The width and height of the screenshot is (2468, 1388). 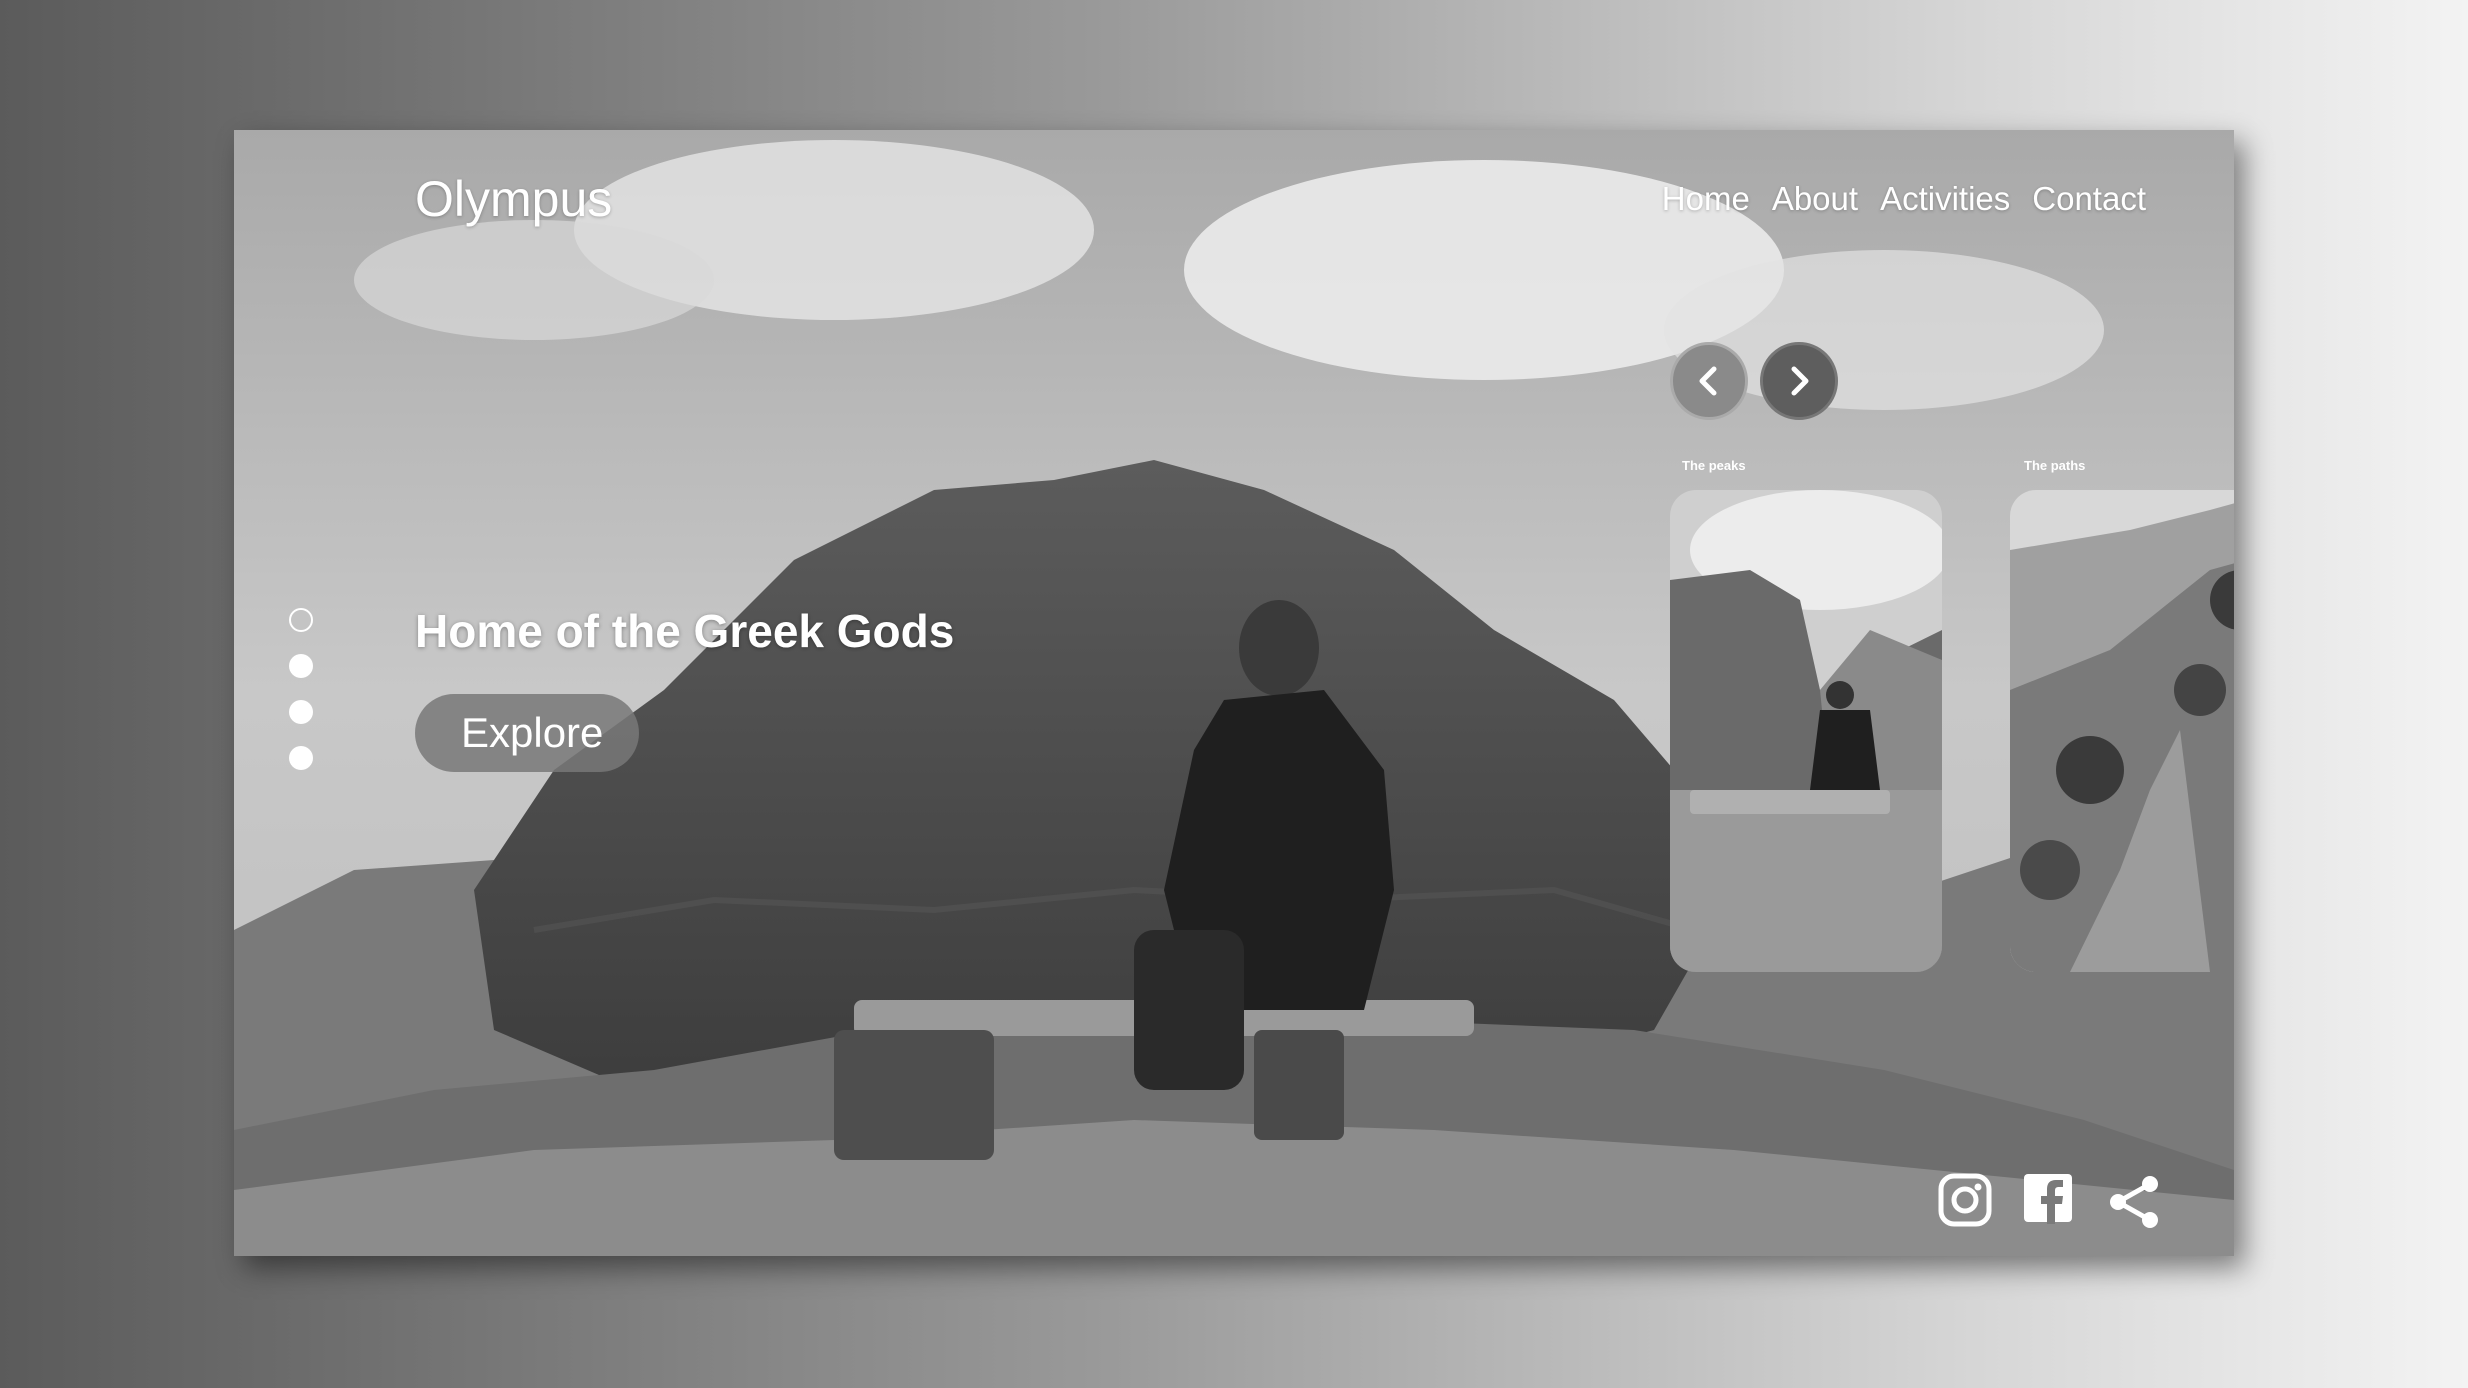 What do you see at coordinates (513, 199) in the screenshot?
I see `brand-logo: Olympus` at bounding box center [513, 199].